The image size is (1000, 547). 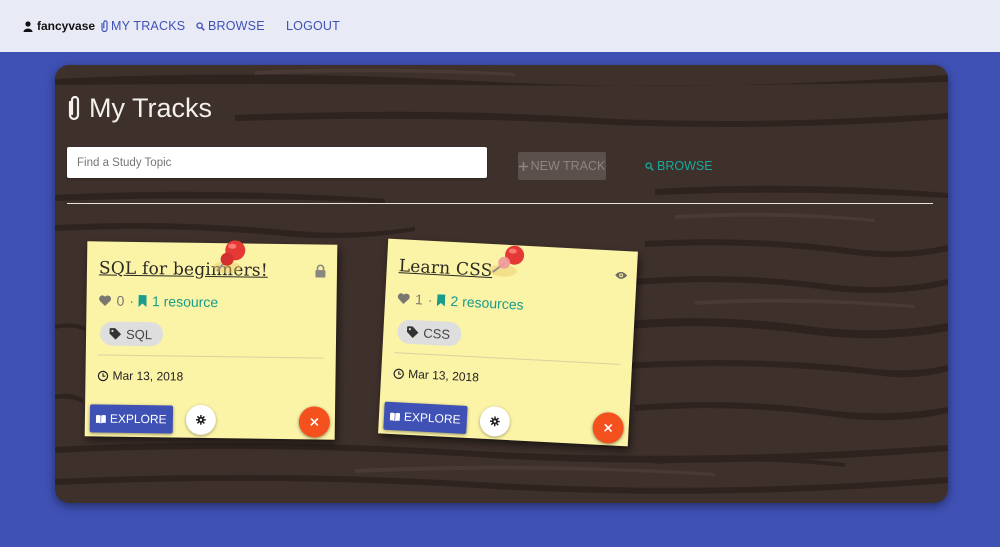 I want to click on resource-count: 1 resource, so click(x=185, y=301).